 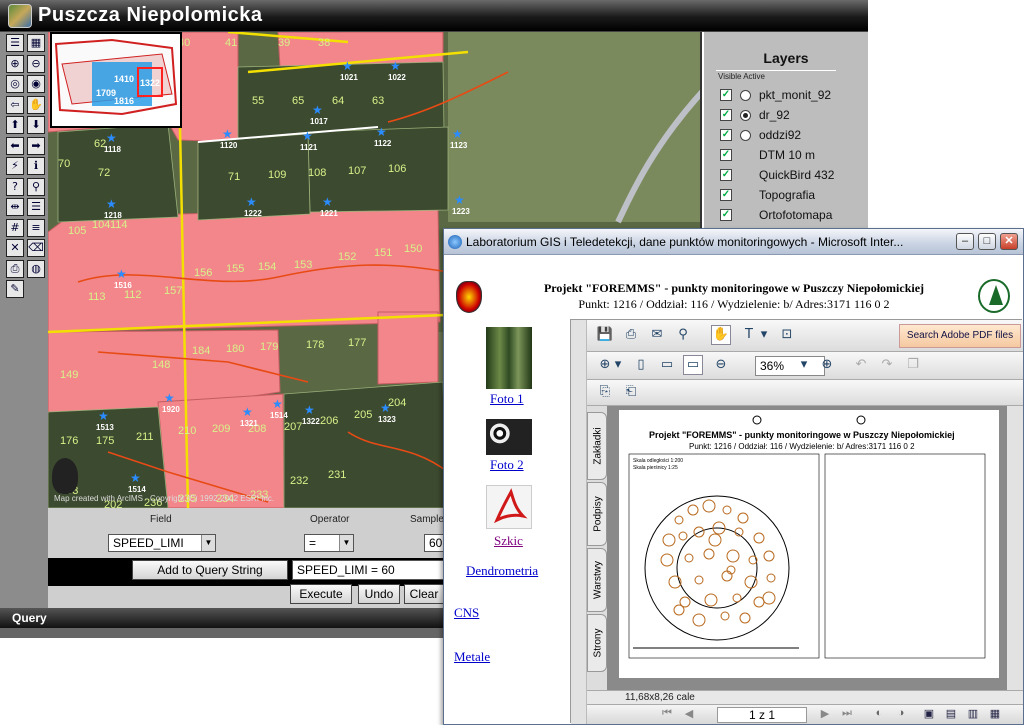 I want to click on fit-page-icon: ▭, so click(x=667, y=365).